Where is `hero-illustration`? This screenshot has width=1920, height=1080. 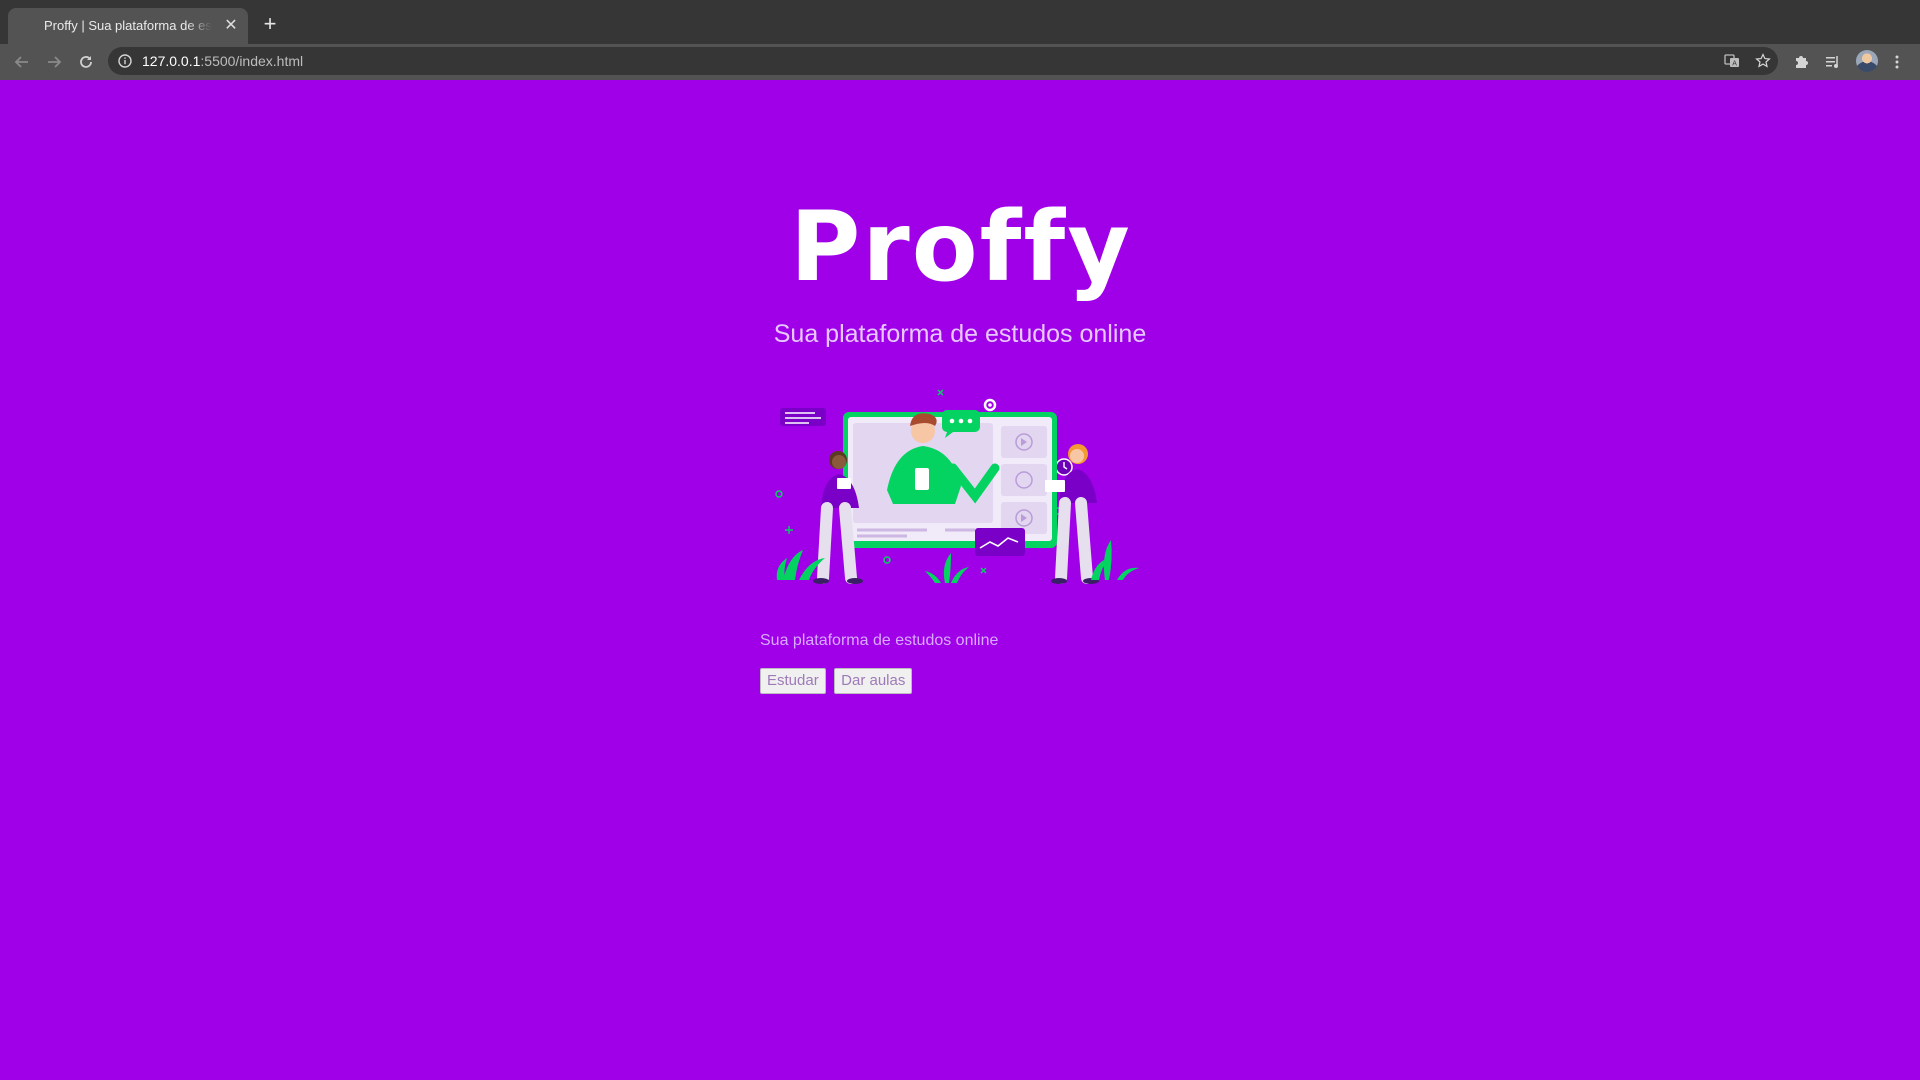 hero-illustration is located at coordinates (957, 486).